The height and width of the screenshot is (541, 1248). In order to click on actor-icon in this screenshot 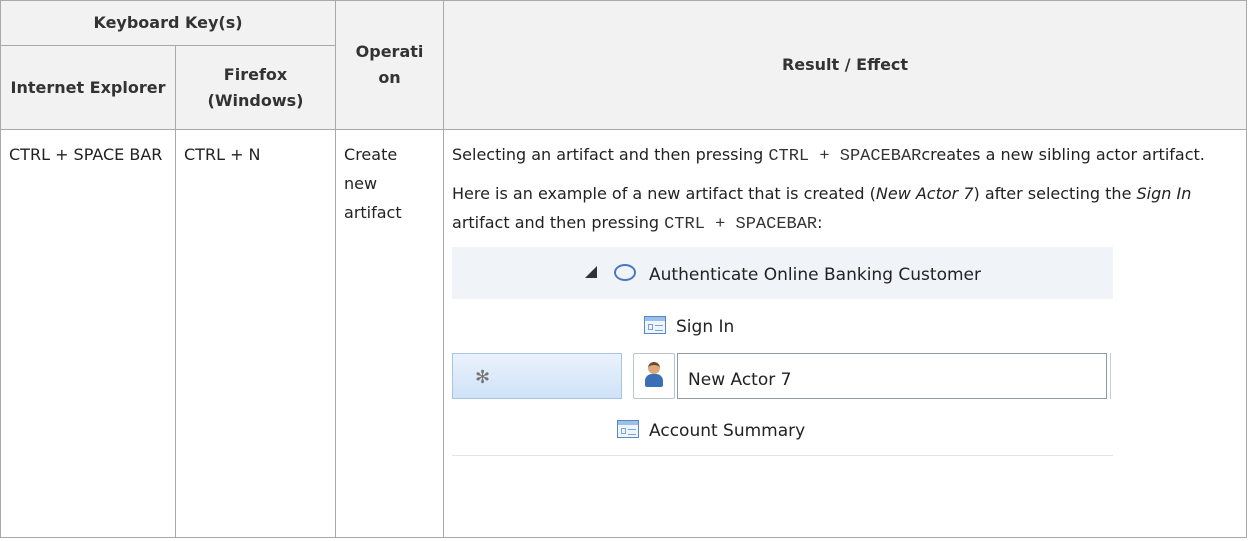, I will do `click(654, 375)`.